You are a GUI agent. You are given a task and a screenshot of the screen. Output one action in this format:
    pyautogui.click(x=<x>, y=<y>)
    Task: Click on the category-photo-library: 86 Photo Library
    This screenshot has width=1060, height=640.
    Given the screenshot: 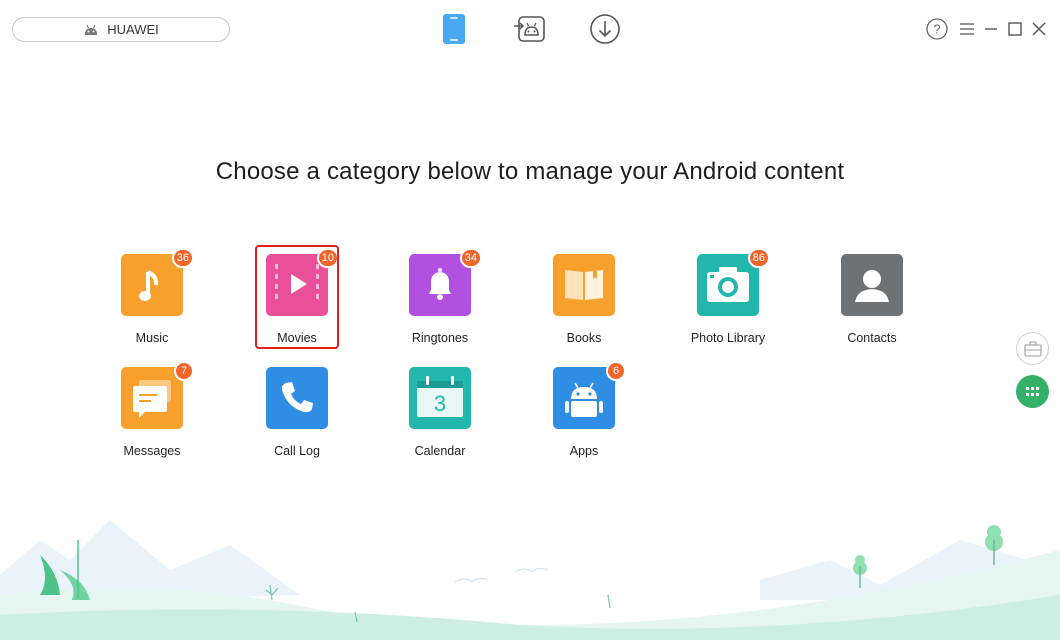 What is the action you would take?
    pyautogui.click(x=728, y=296)
    